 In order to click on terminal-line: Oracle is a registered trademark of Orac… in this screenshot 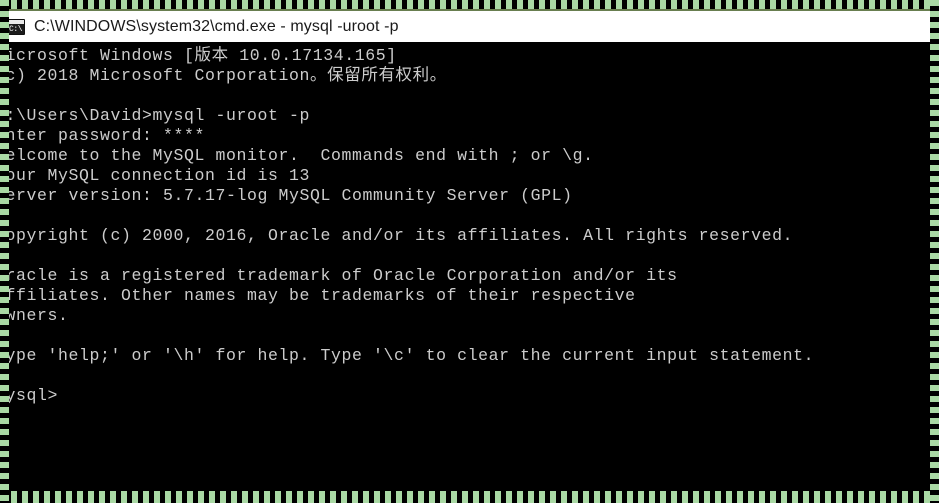, I will do `click(339, 275)`.